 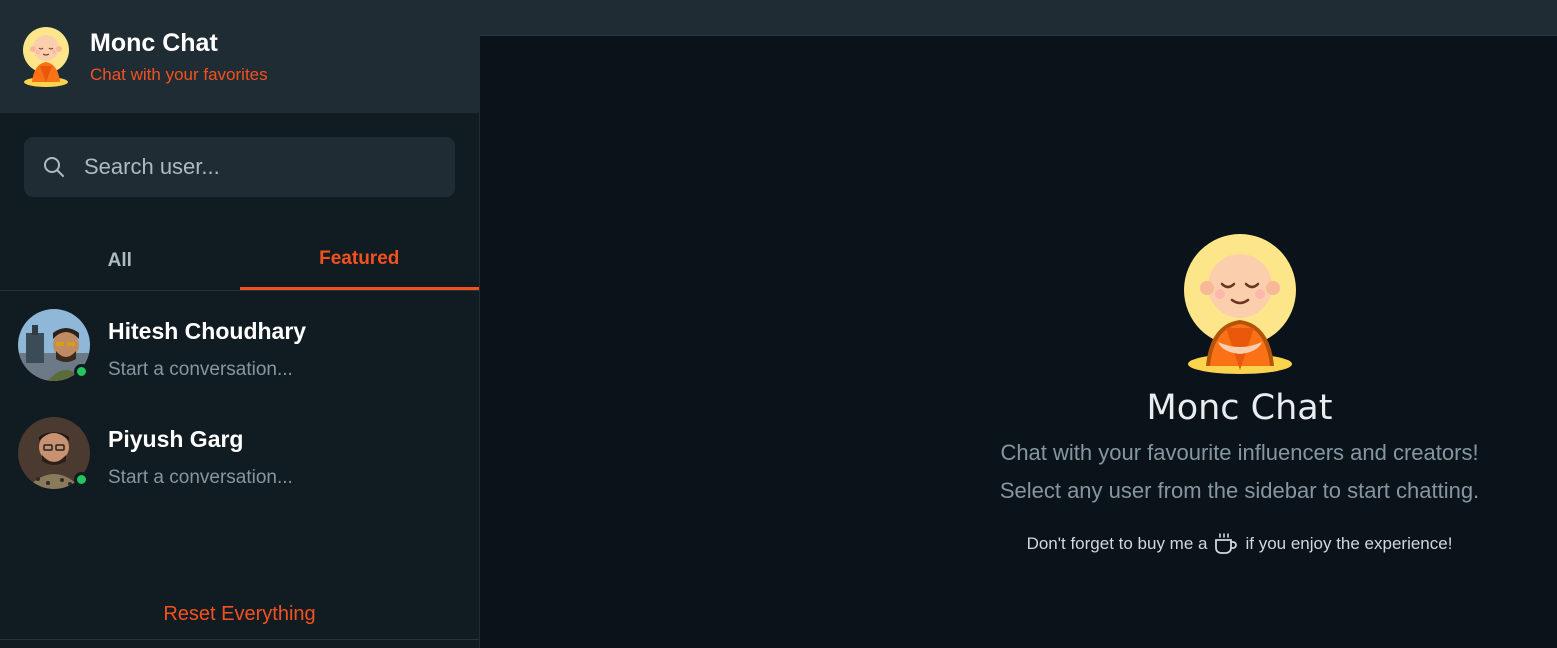 I want to click on reset-everything-button: Reset Everything, so click(x=239, y=614).